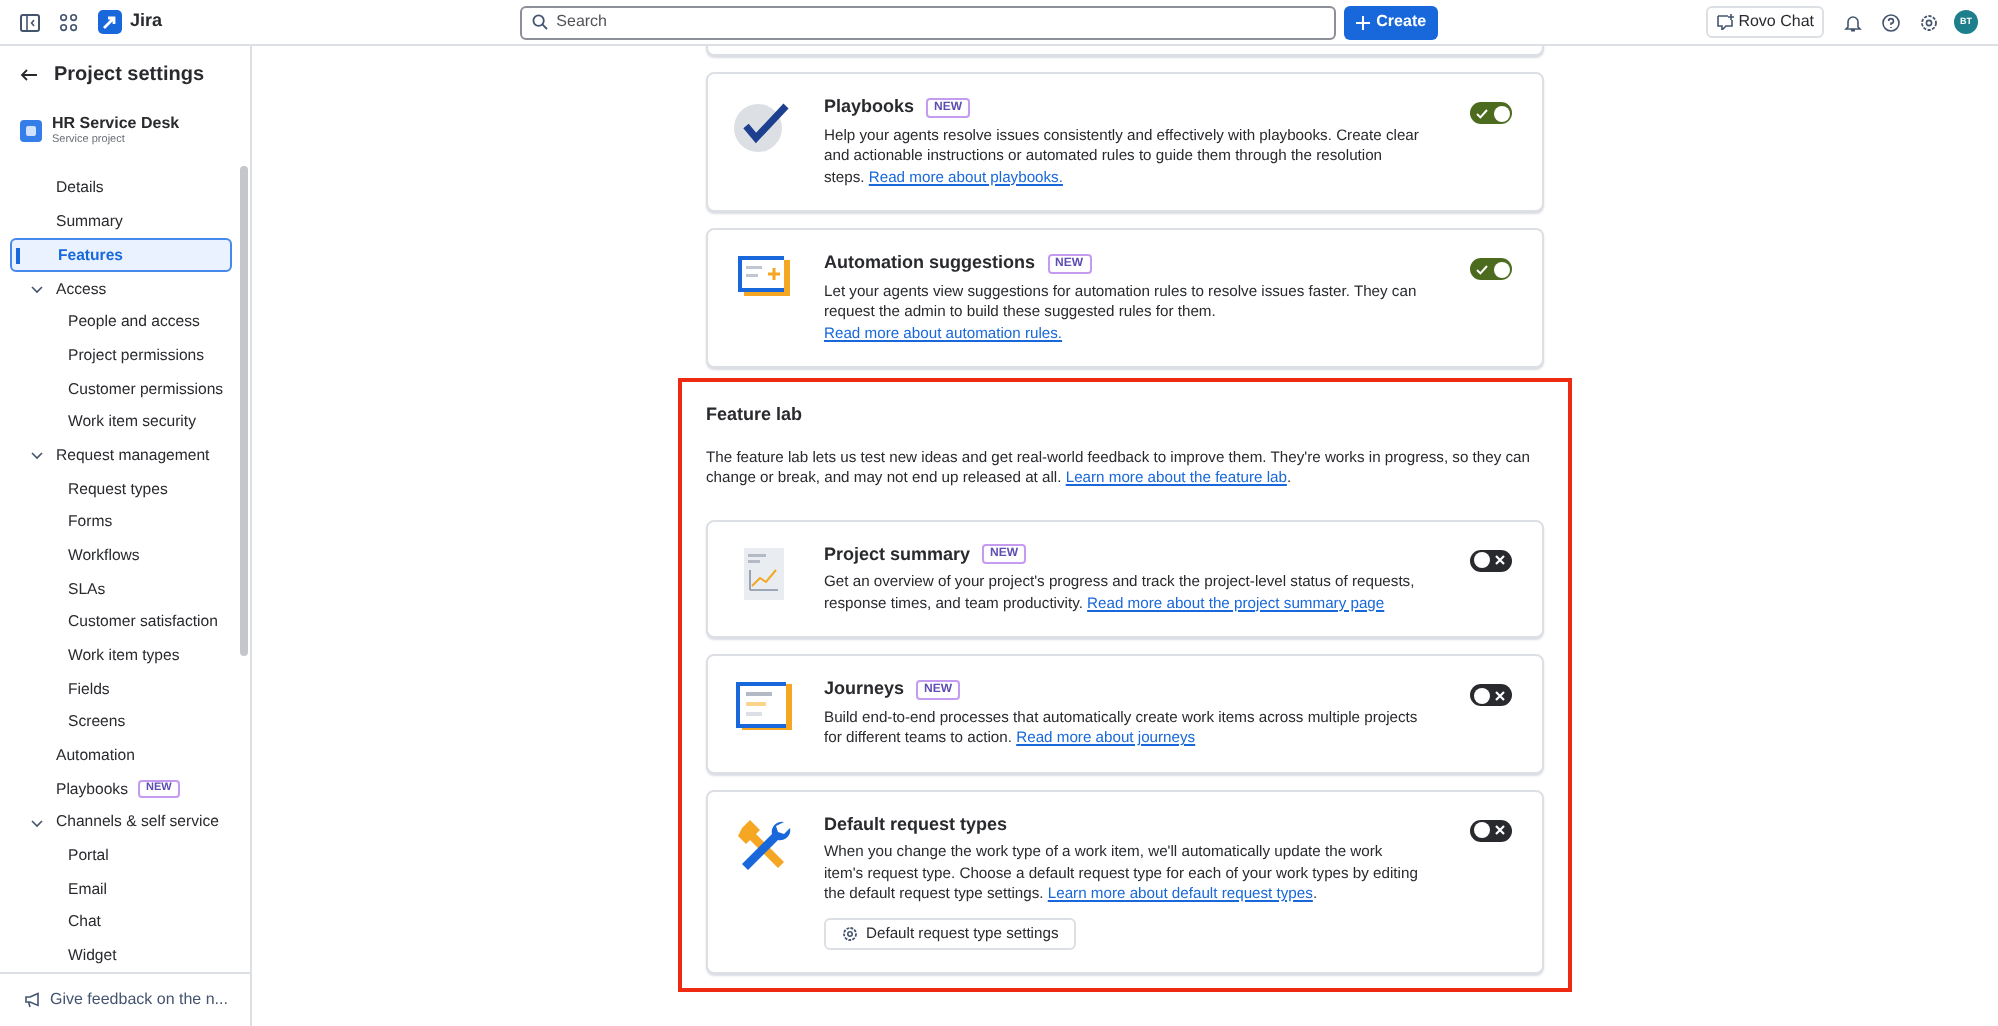 The width and height of the screenshot is (1998, 1026). Describe the element at coordinates (940, 22) in the screenshot. I see `search-input: Search` at that location.